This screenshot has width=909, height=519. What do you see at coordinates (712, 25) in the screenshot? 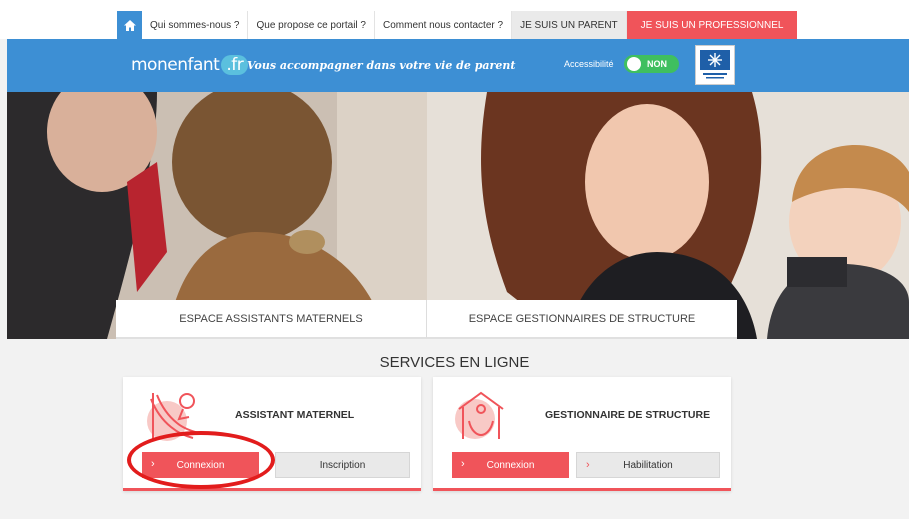
I see `nav-professionnel: JE SUIS UN PROFESSIONNEL` at bounding box center [712, 25].